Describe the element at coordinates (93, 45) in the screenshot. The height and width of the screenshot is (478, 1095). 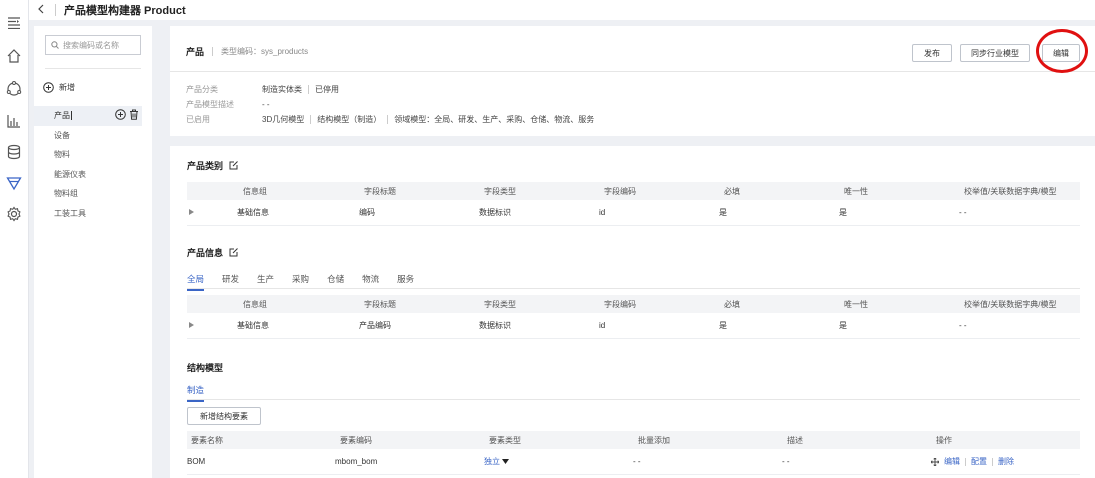
I see `search-input: 搜索编码或名称` at that location.